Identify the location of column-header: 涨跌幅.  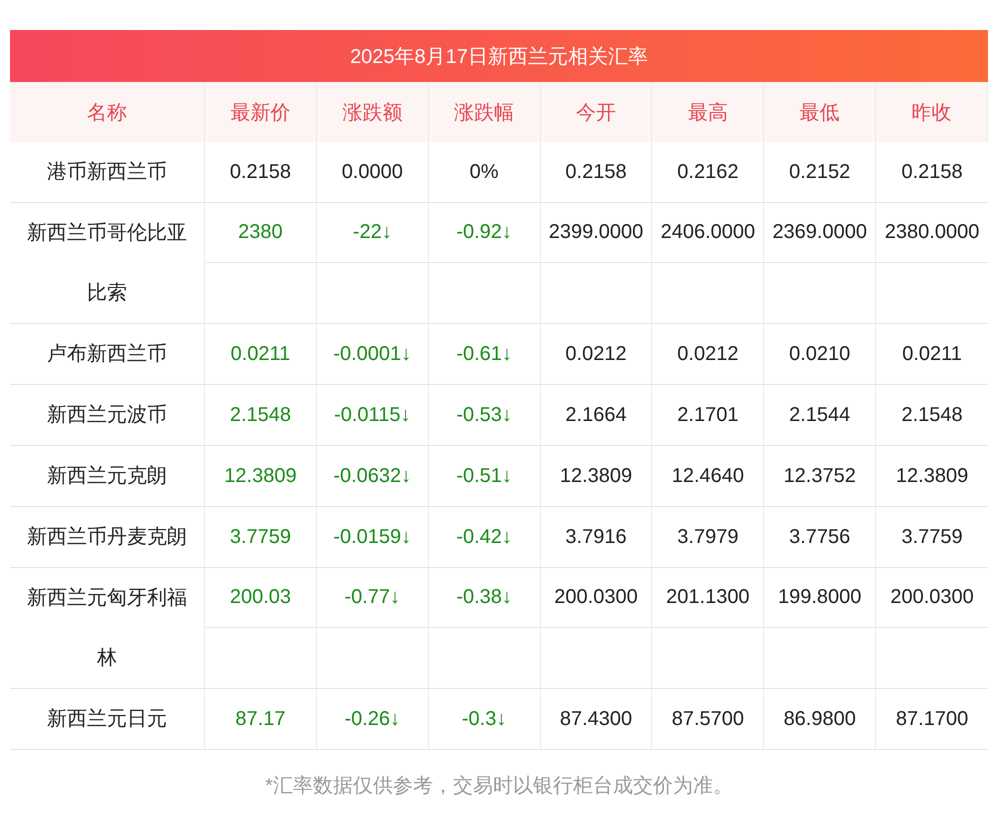
(484, 112).